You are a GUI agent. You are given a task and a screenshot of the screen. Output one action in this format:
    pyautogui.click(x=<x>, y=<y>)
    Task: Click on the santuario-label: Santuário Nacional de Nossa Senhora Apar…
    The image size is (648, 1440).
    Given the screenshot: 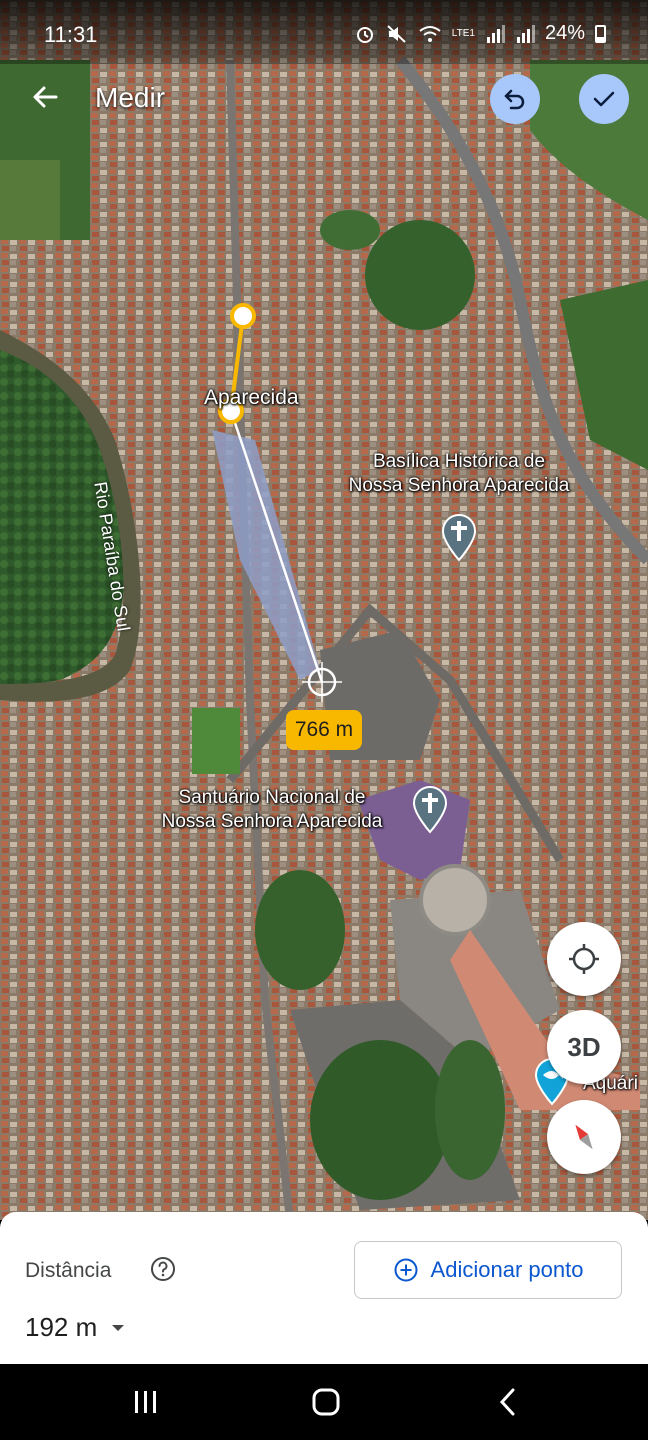 What is the action you would take?
    pyautogui.click(x=272, y=810)
    